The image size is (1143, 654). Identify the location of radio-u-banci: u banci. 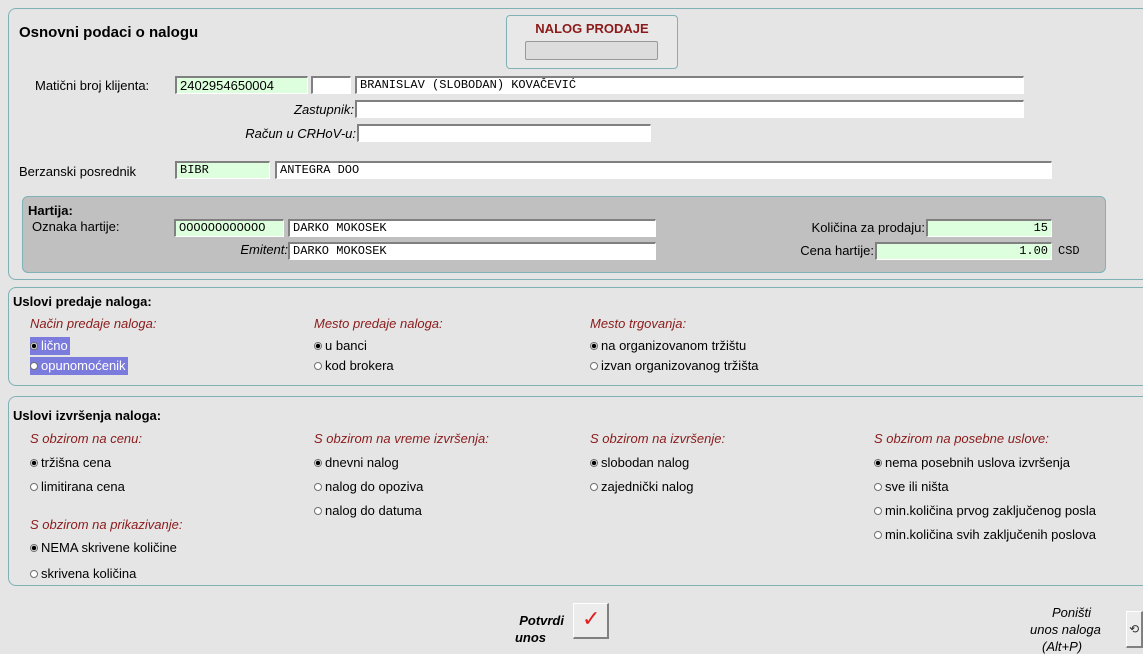
(340, 346).